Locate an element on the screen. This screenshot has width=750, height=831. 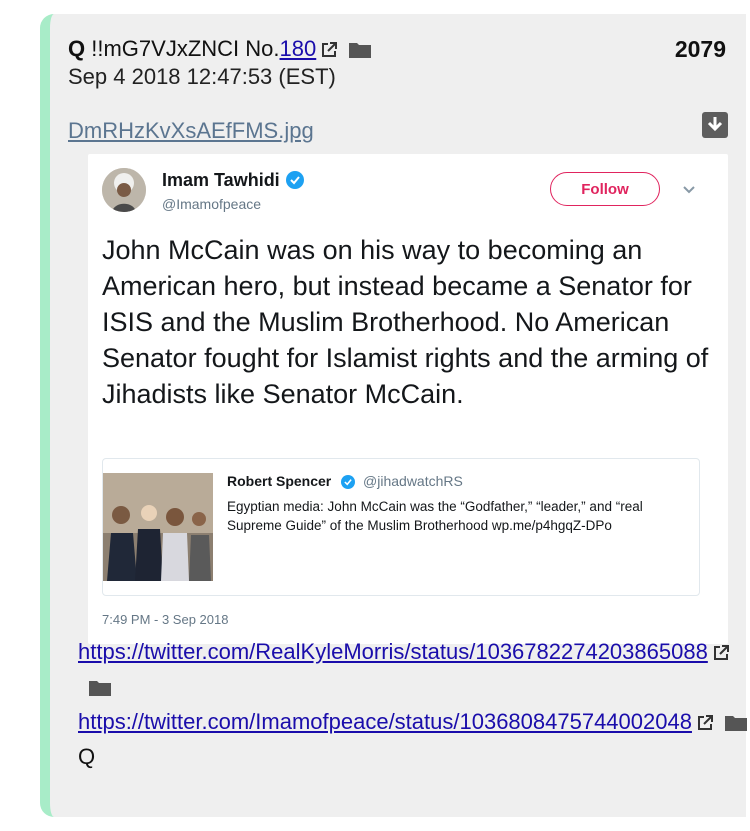
post-signature: Q is located at coordinates (87, 756).